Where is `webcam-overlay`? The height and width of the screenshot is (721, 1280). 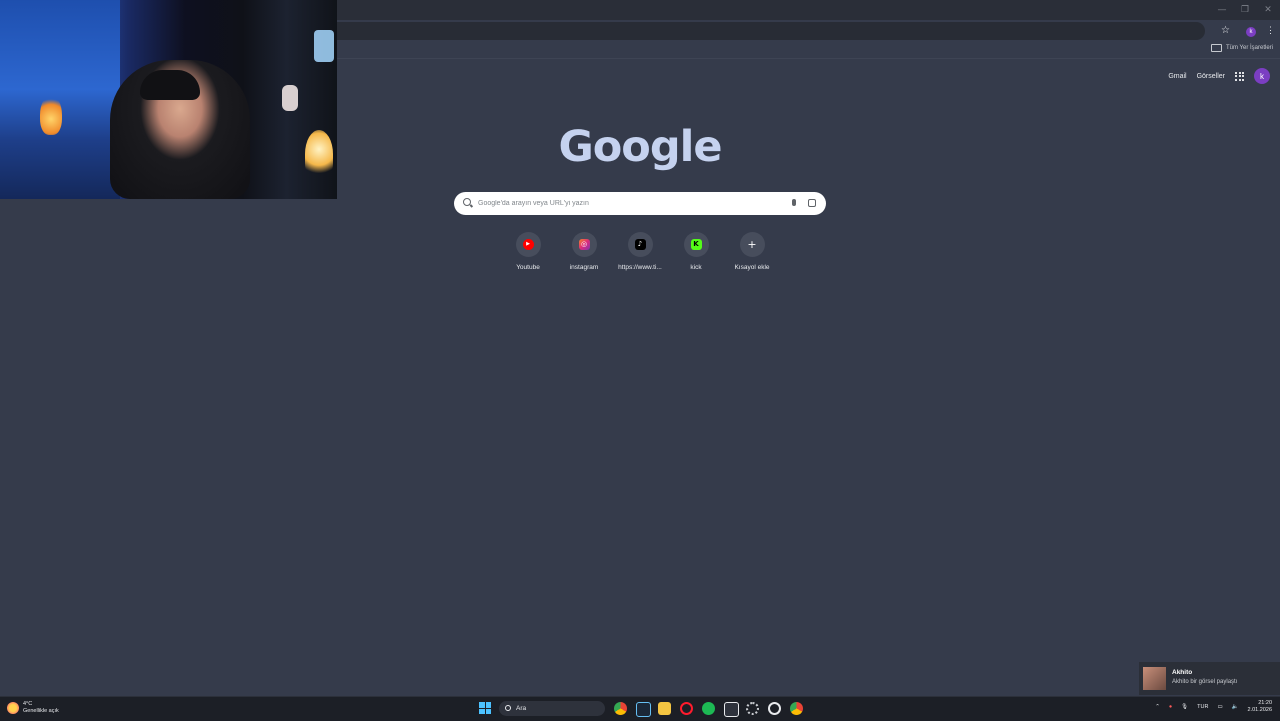 webcam-overlay is located at coordinates (168, 99).